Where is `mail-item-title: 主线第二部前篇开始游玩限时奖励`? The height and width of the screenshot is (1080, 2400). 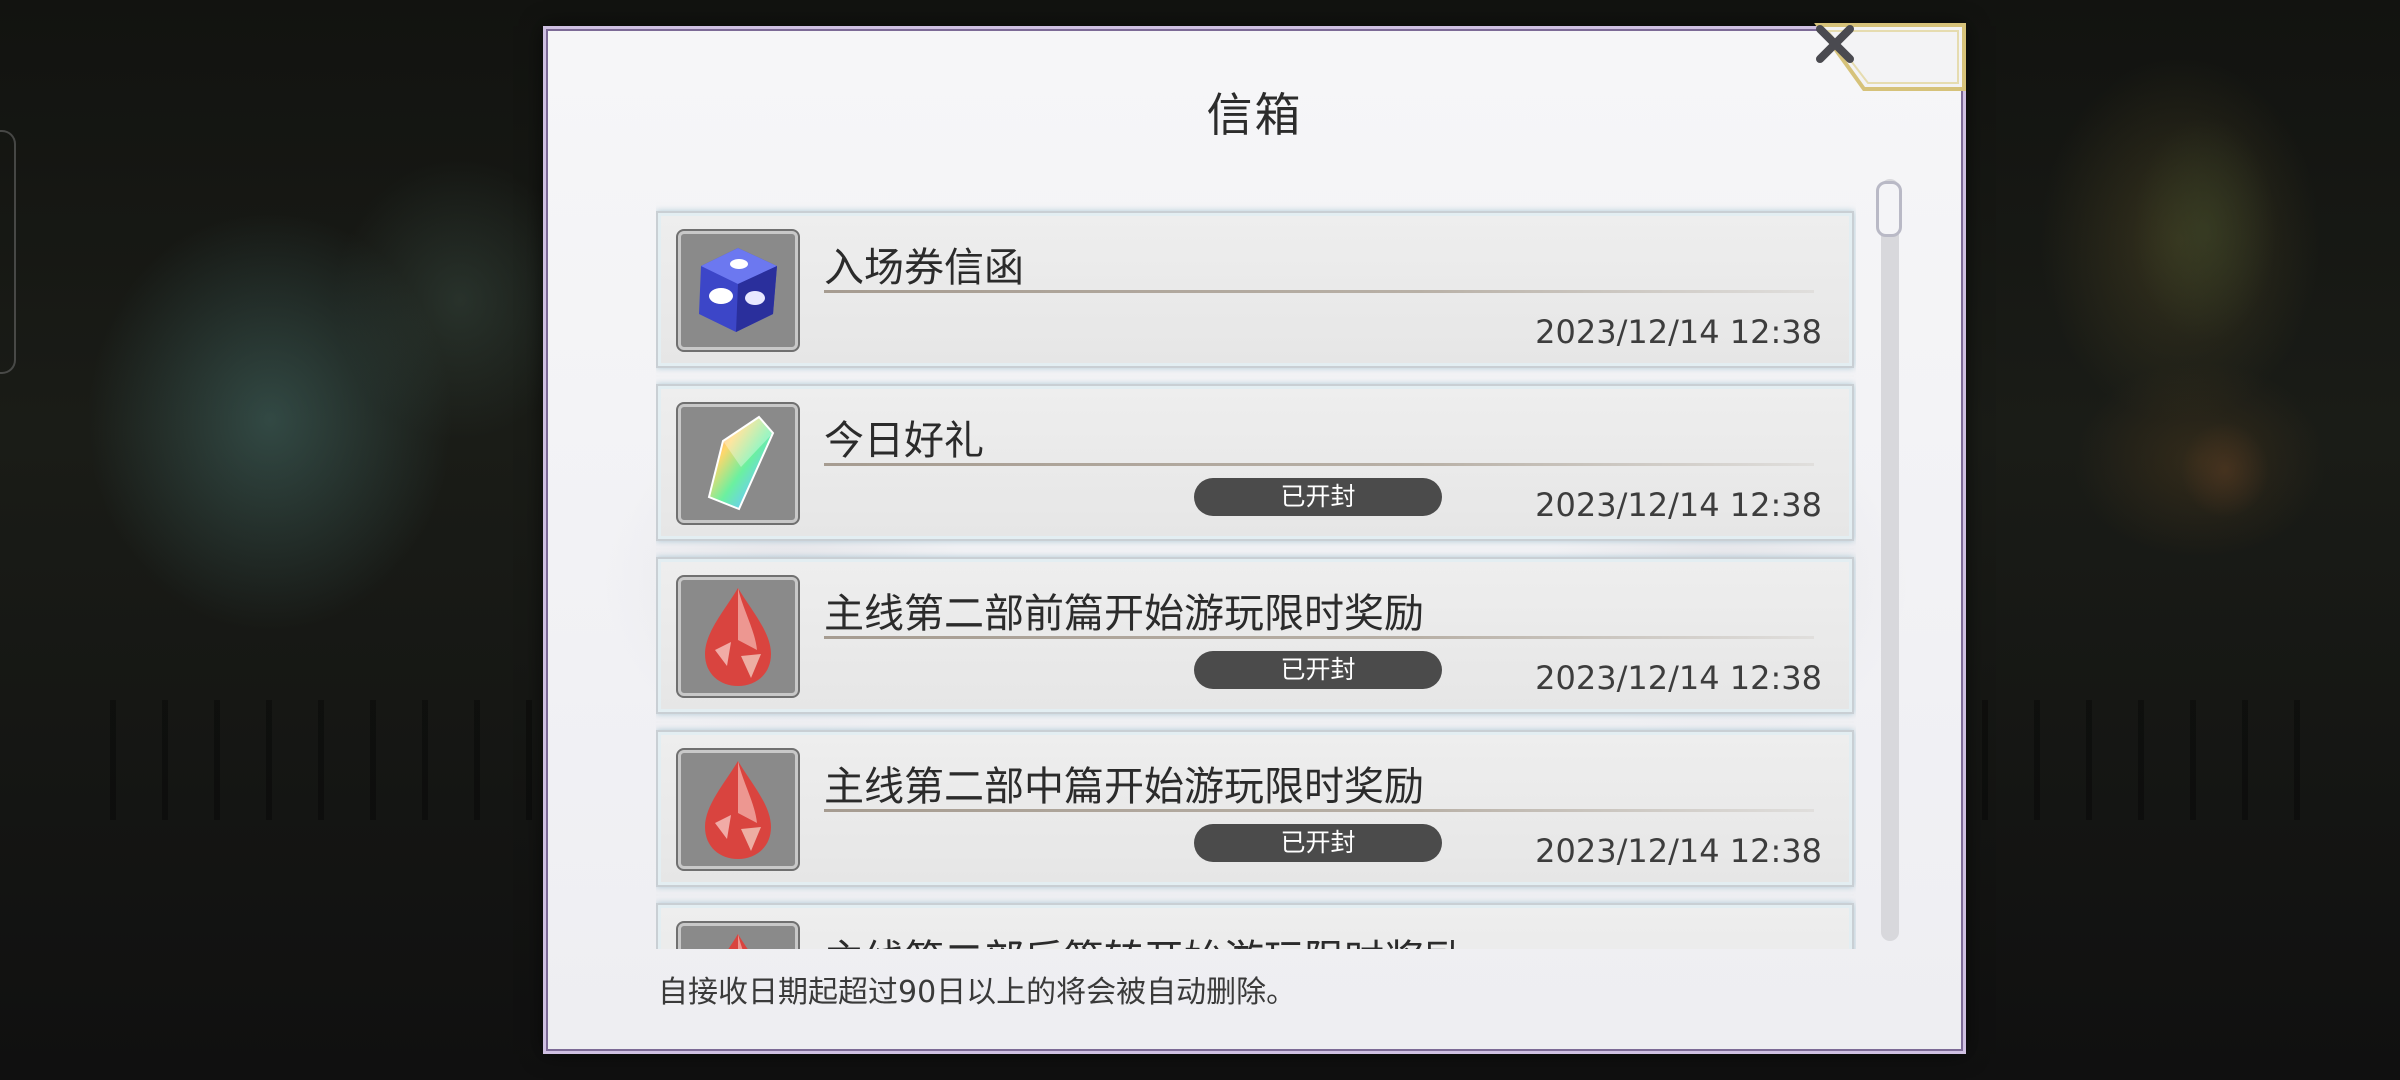 mail-item-title: 主线第二部前篇开始游玩限时奖励 is located at coordinates (1124, 614).